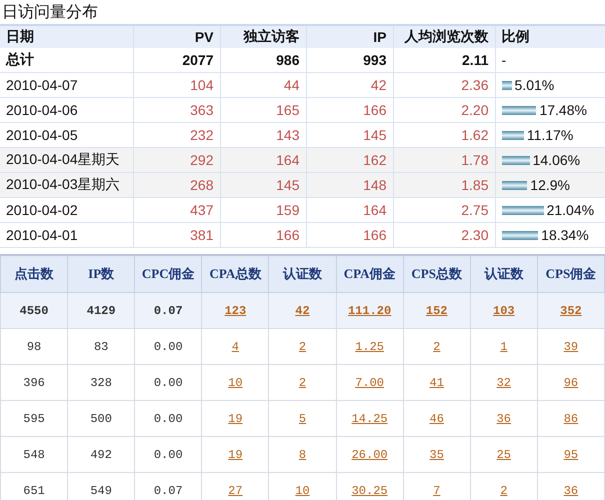  What do you see at coordinates (504, 311) in the screenshot?
I see `table-link: 103` at bounding box center [504, 311].